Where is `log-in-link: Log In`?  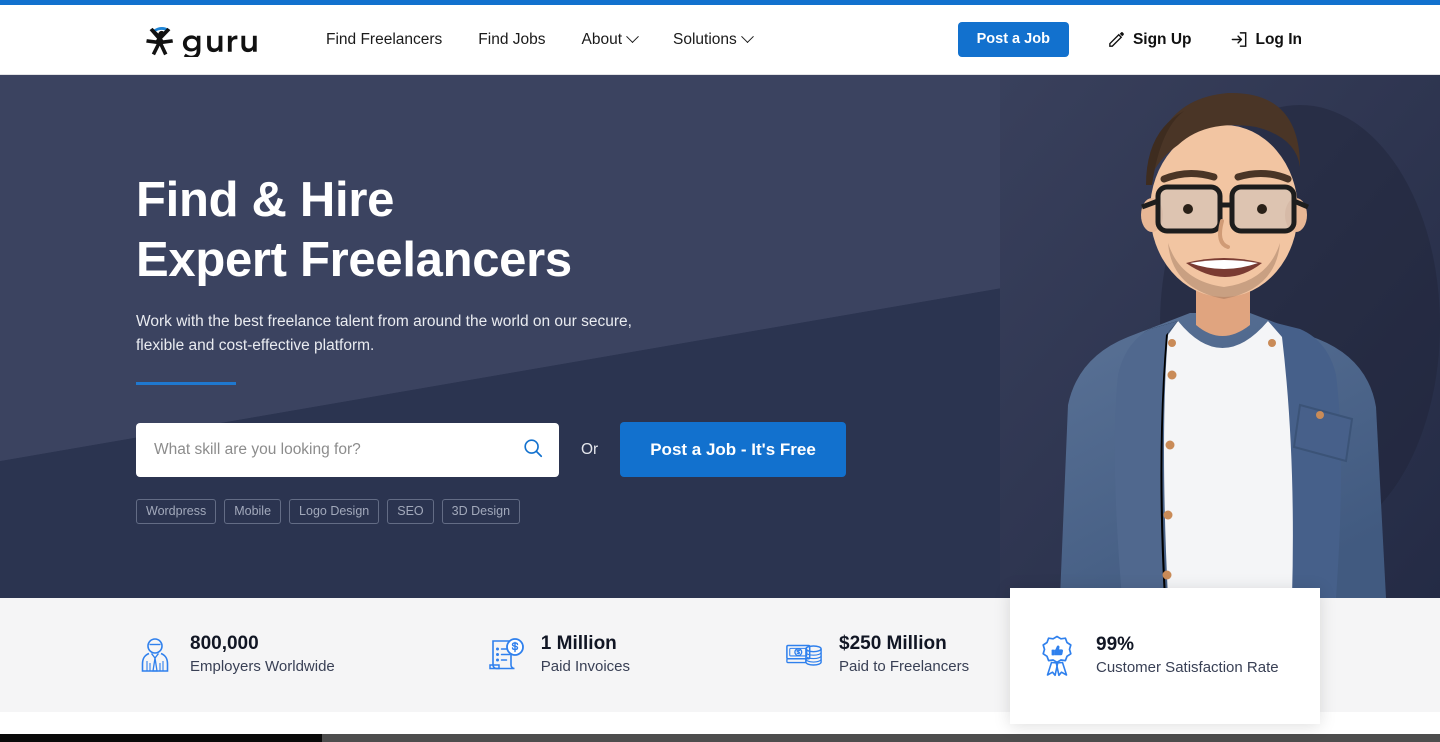 log-in-link: Log In is located at coordinates (1266, 39).